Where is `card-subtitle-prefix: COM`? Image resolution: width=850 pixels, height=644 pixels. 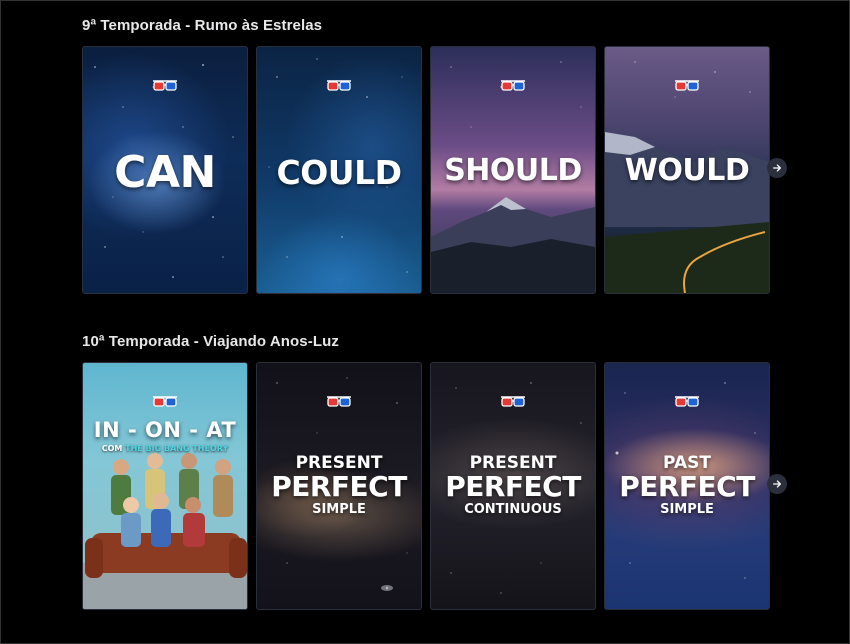 card-subtitle-prefix: COM is located at coordinates (112, 448).